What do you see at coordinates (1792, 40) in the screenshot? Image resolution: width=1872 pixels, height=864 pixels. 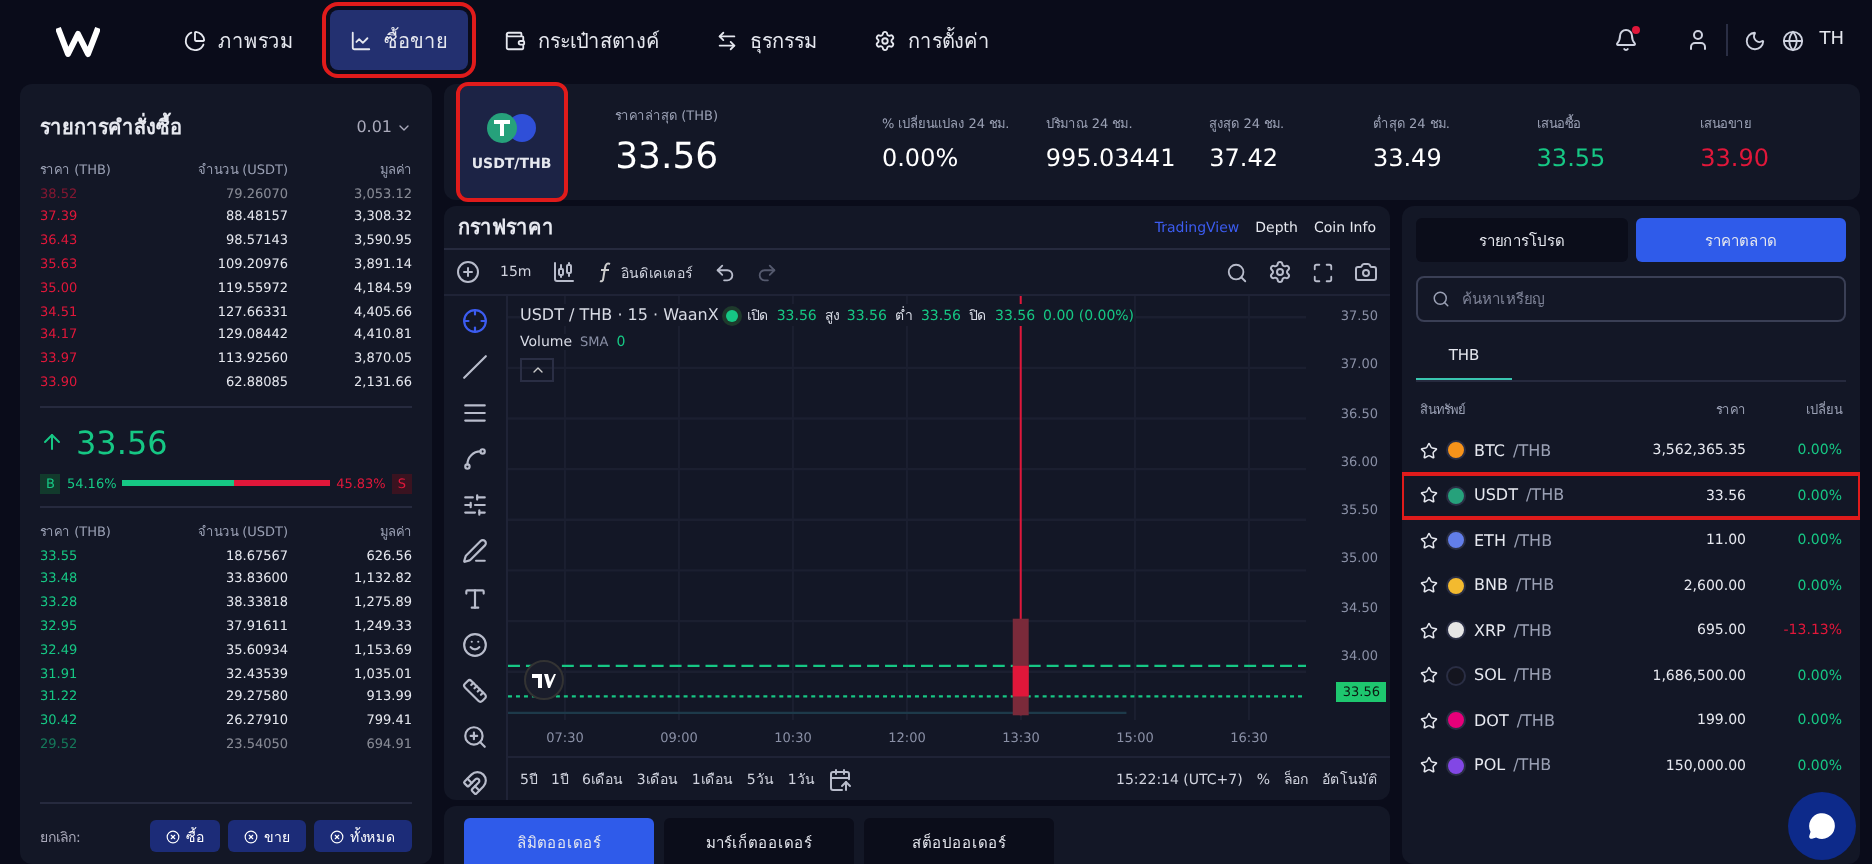 I see `globe-icon` at bounding box center [1792, 40].